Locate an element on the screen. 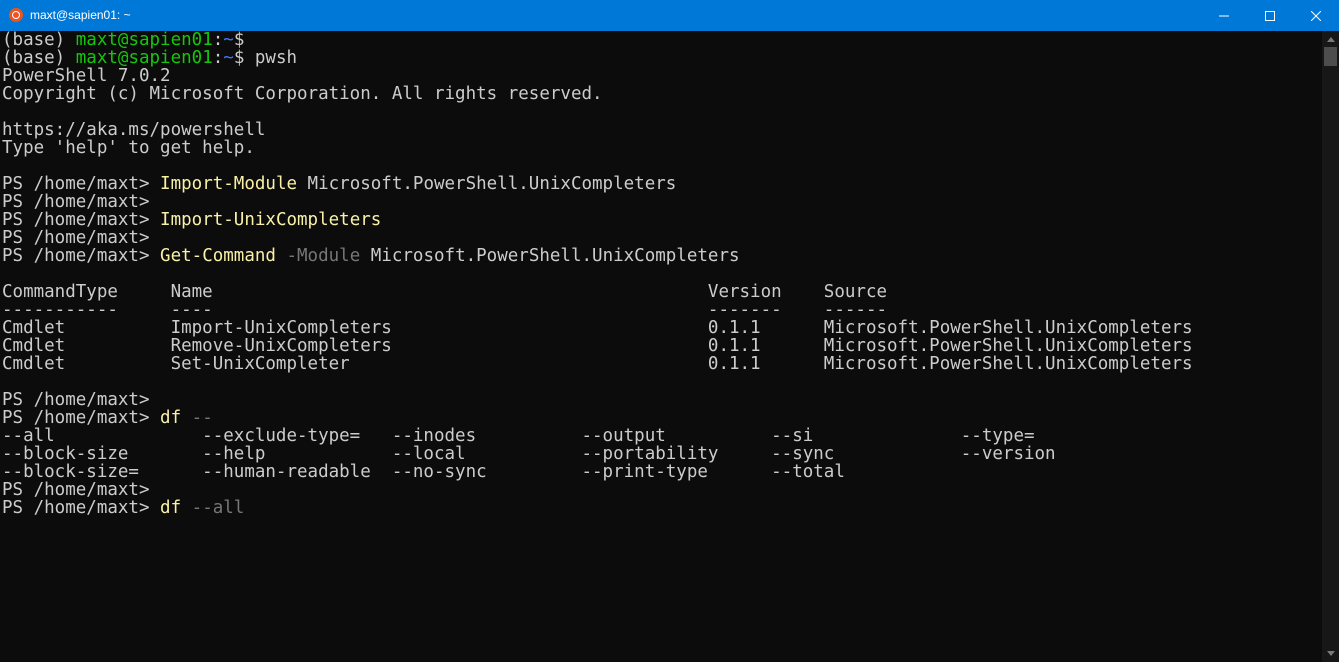 The image size is (1339, 662). close-icon is located at coordinates (1316, 15).